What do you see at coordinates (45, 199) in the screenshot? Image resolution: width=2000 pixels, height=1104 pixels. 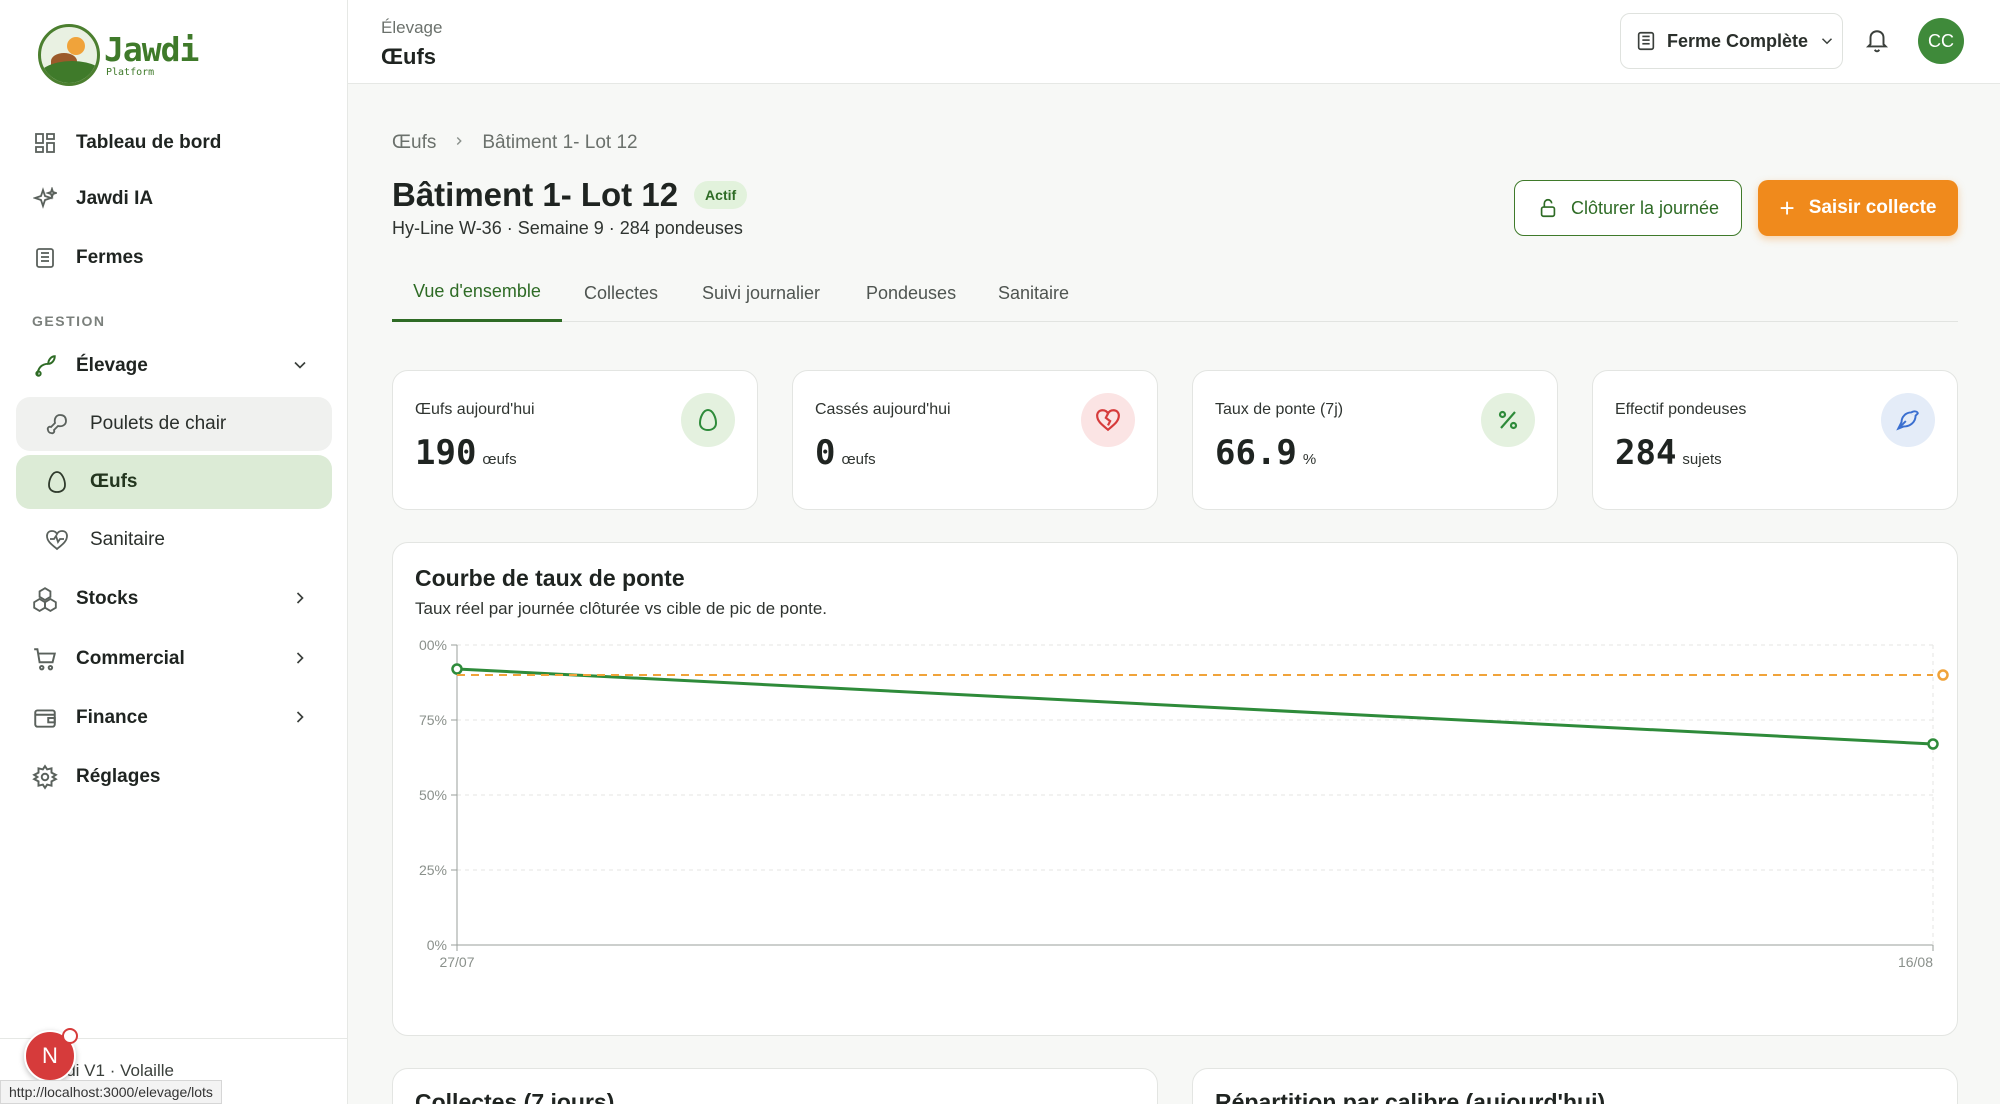 I see `sparkles-icon` at bounding box center [45, 199].